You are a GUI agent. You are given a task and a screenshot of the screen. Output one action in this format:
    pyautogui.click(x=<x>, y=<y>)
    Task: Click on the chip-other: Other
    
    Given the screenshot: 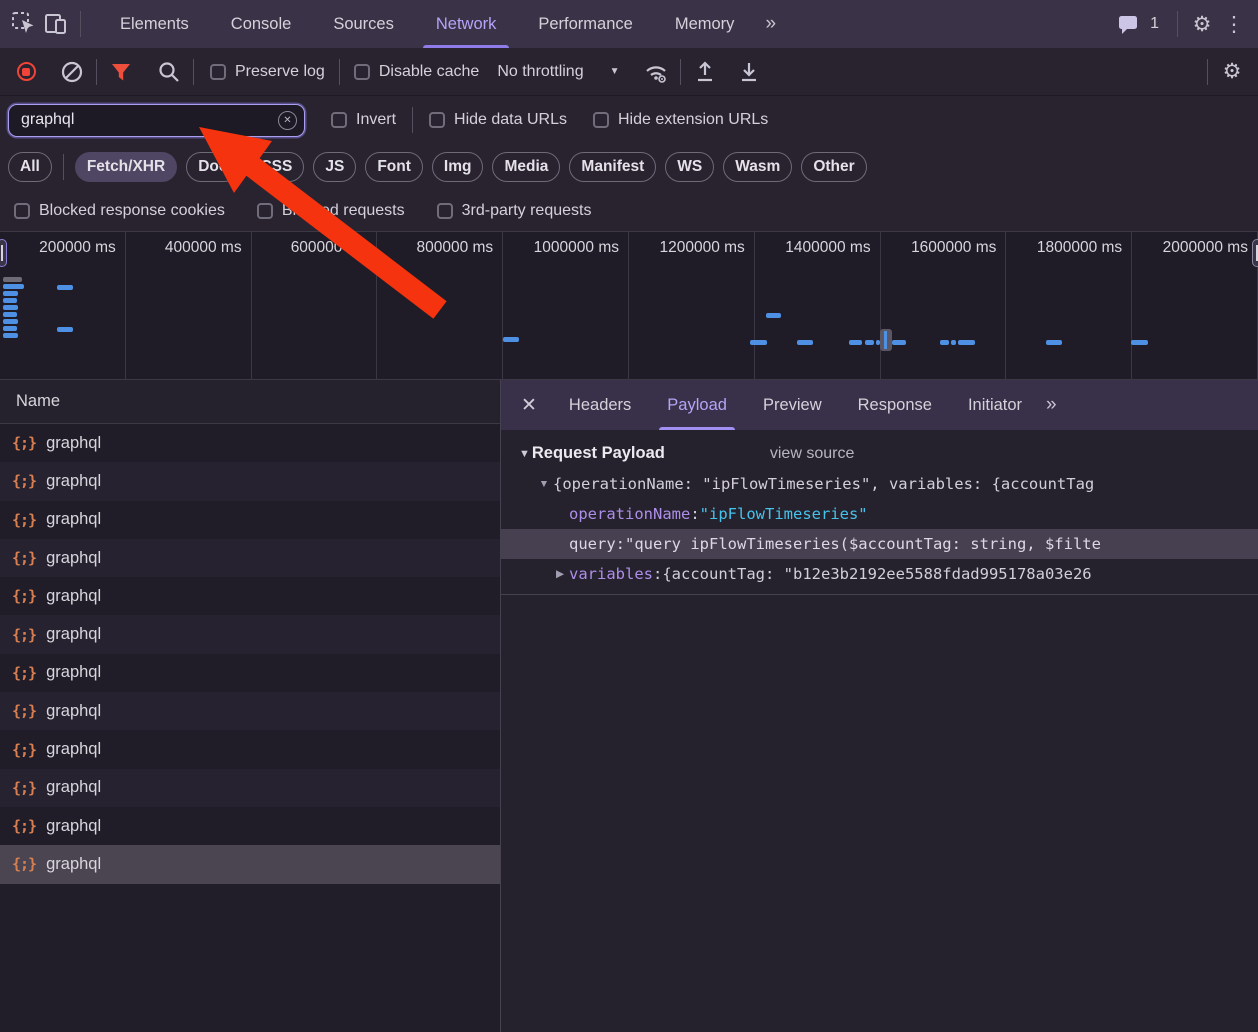 What is the action you would take?
    pyautogui.click(x=834, y=167)
    